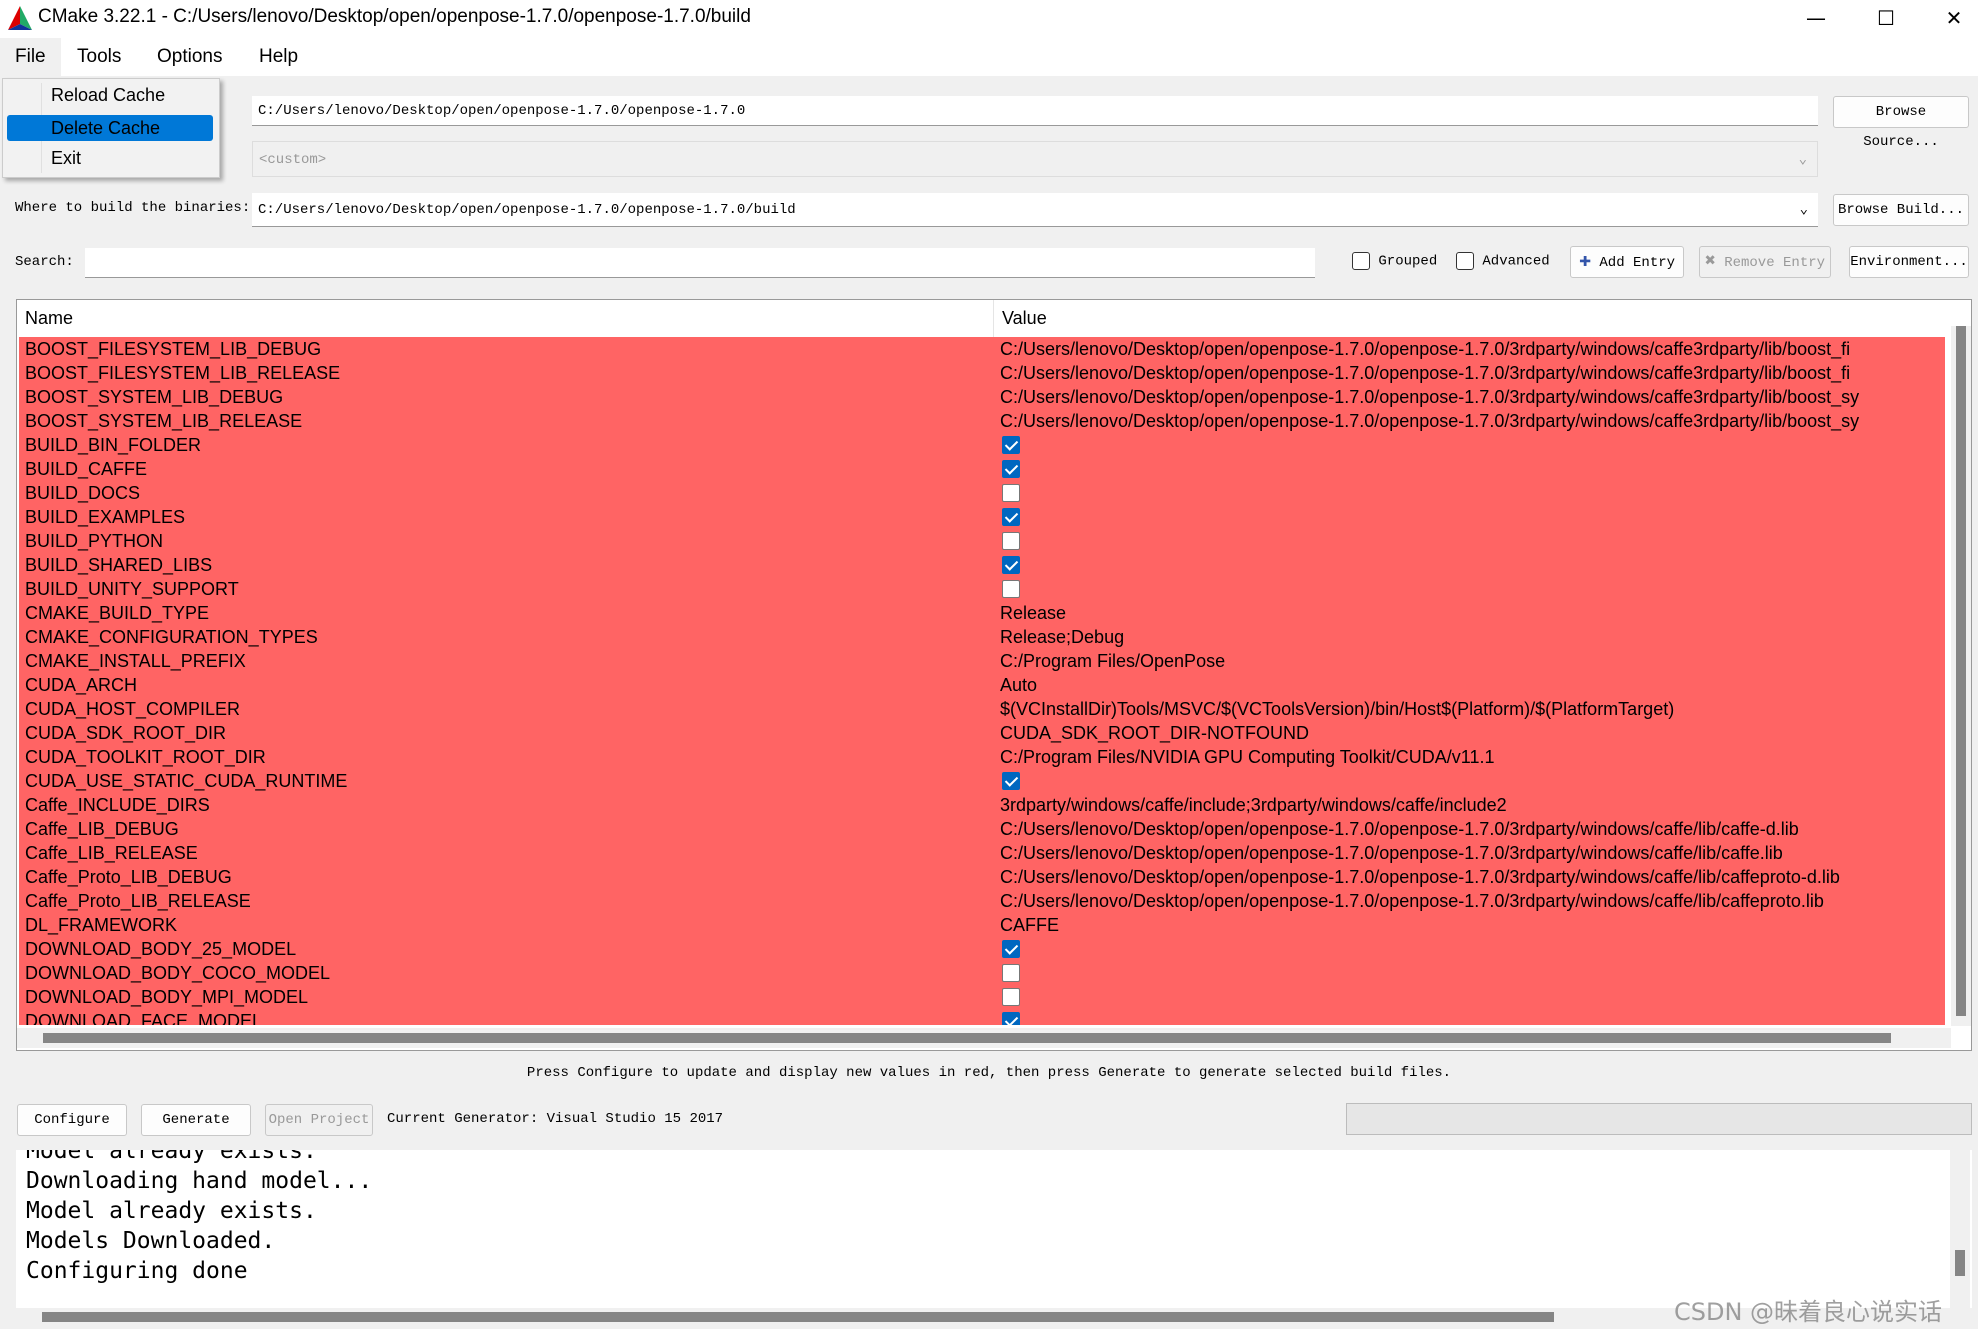 This screenshot has width=1978, height=1329. What do you see at coordinates (183, 373) in the screenshot?
I see `entry-name: BOOST_FILESYSTEM_LIB_RELEASE` at bounding box center [183, 373].